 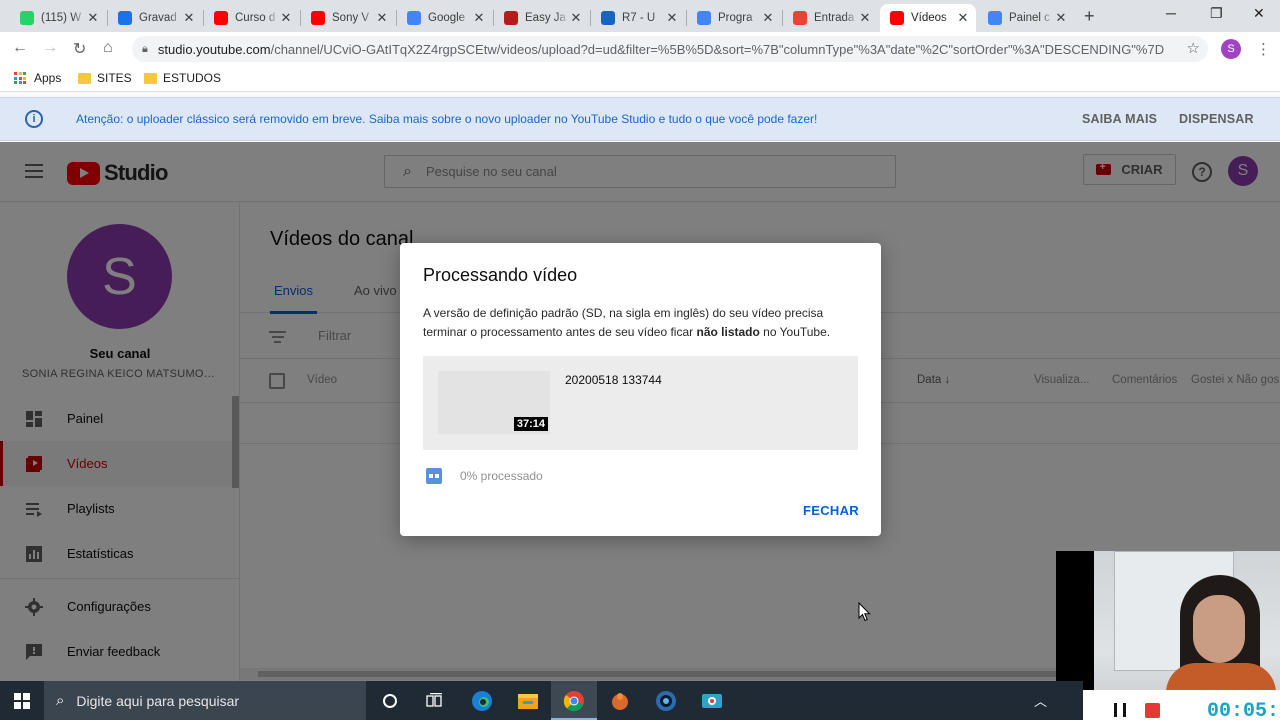 I want to click on taskbar-search-placeholder: Digite aqui para pesquisar, so click(x=158, y=700).